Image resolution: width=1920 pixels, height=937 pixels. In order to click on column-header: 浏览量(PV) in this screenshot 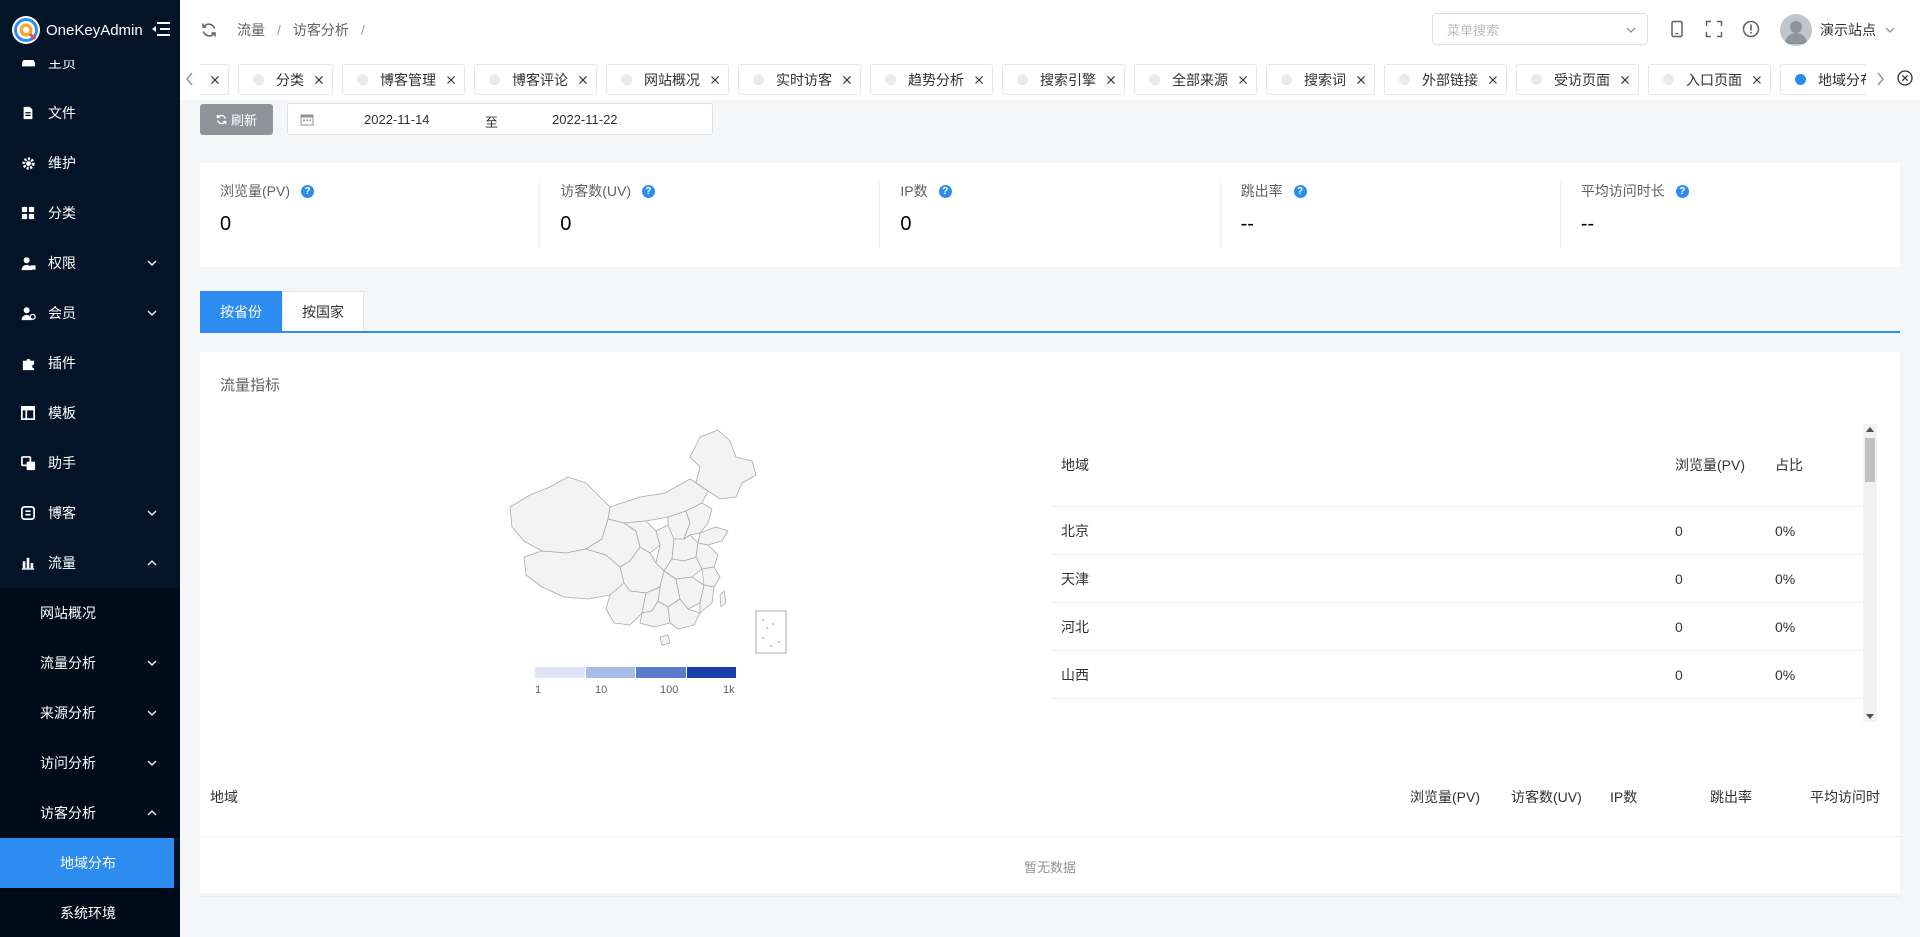, I will do `click(1445, 797)`.